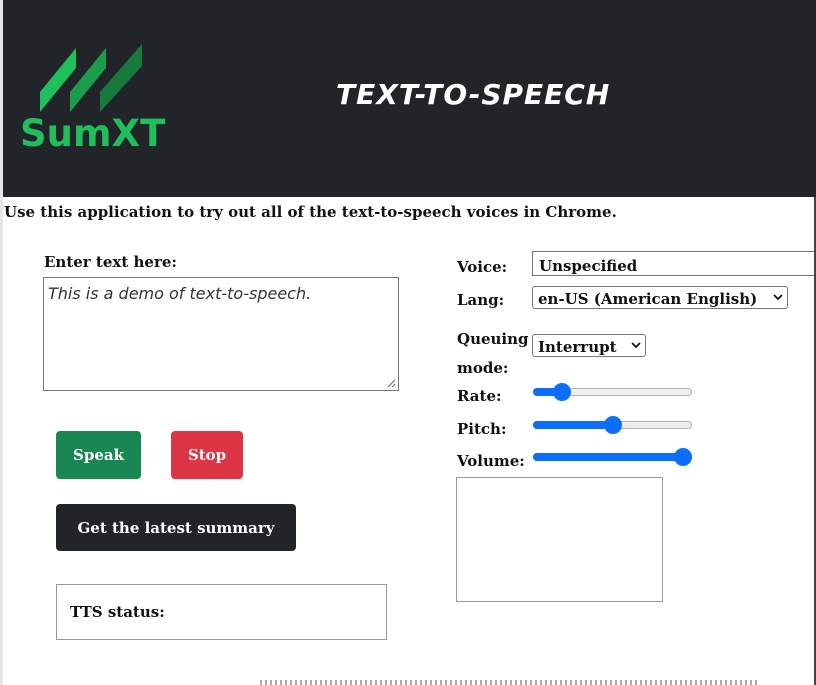  What do you see at coordinates (481, 300) in the screenshot?
I see `lang-label: Lang:` at bounding box center [481, 300].